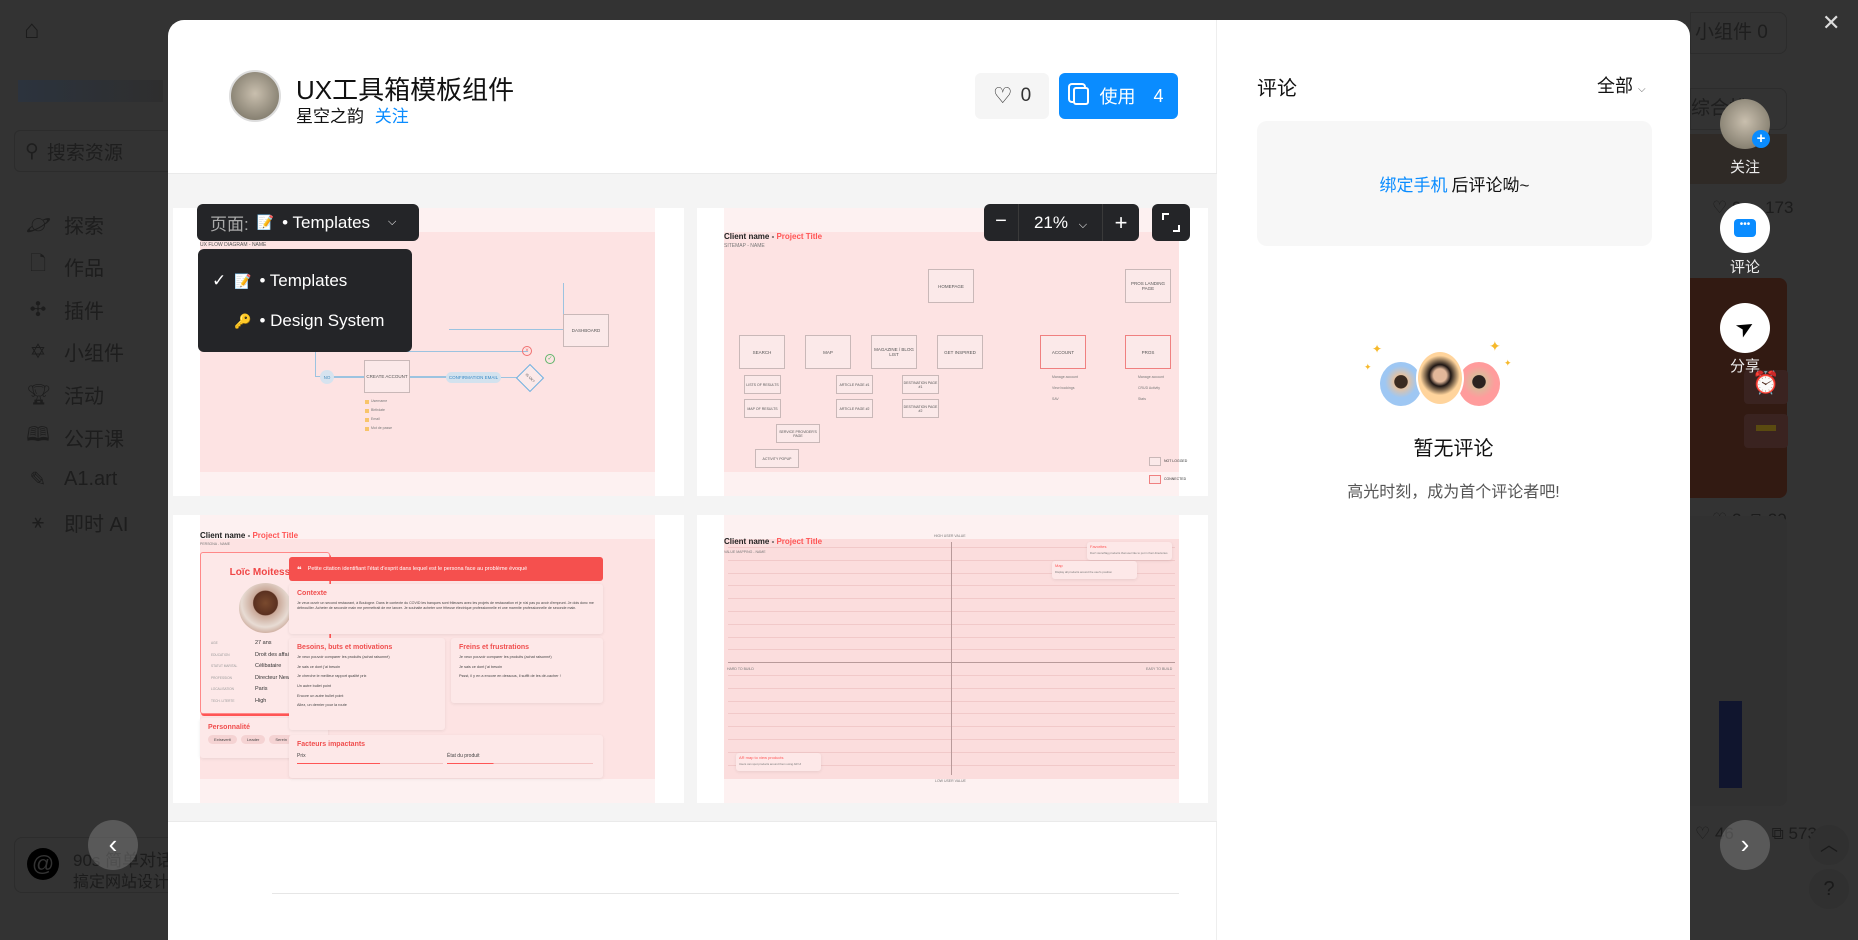 This screenshot has height=940, width=1858. I want to click on blurred-banner, so click(90, 91).